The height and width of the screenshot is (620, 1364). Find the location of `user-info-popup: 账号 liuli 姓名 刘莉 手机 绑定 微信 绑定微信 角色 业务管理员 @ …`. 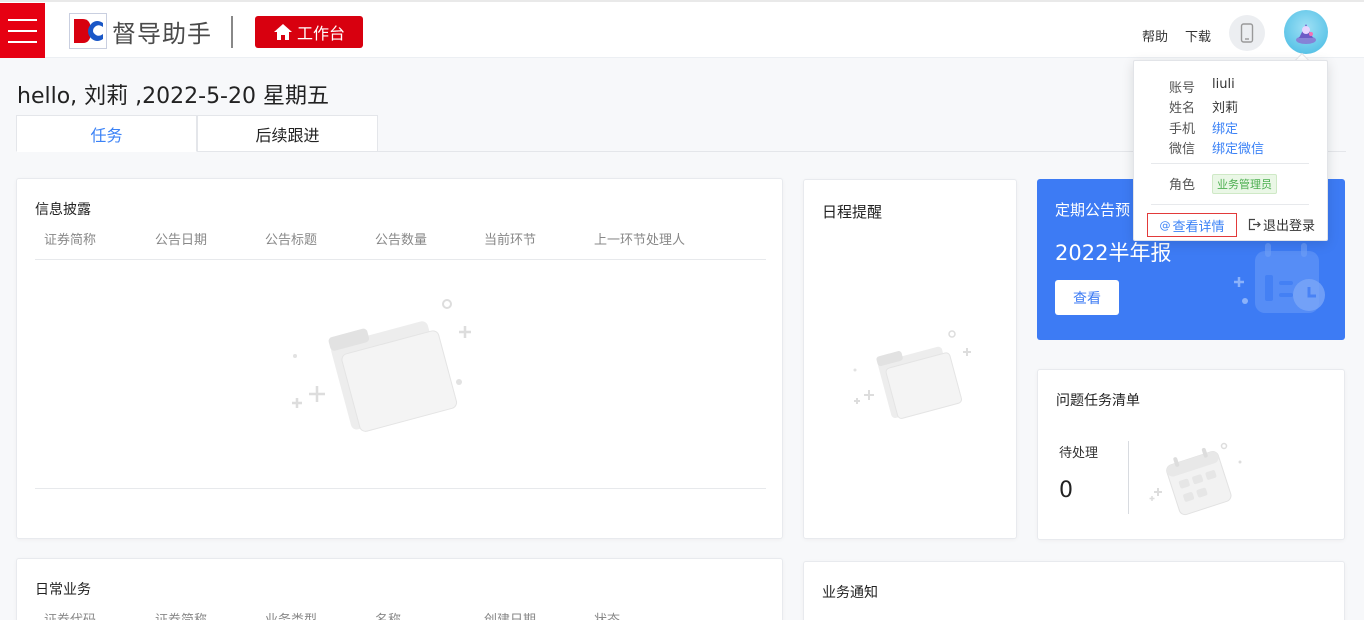

user-info-popup: 账号 liuli 姓名 刘莉 手机 绑定 微信 绑定微信 角色 业务管理员 @ … is located at coordinates (1230, 150).